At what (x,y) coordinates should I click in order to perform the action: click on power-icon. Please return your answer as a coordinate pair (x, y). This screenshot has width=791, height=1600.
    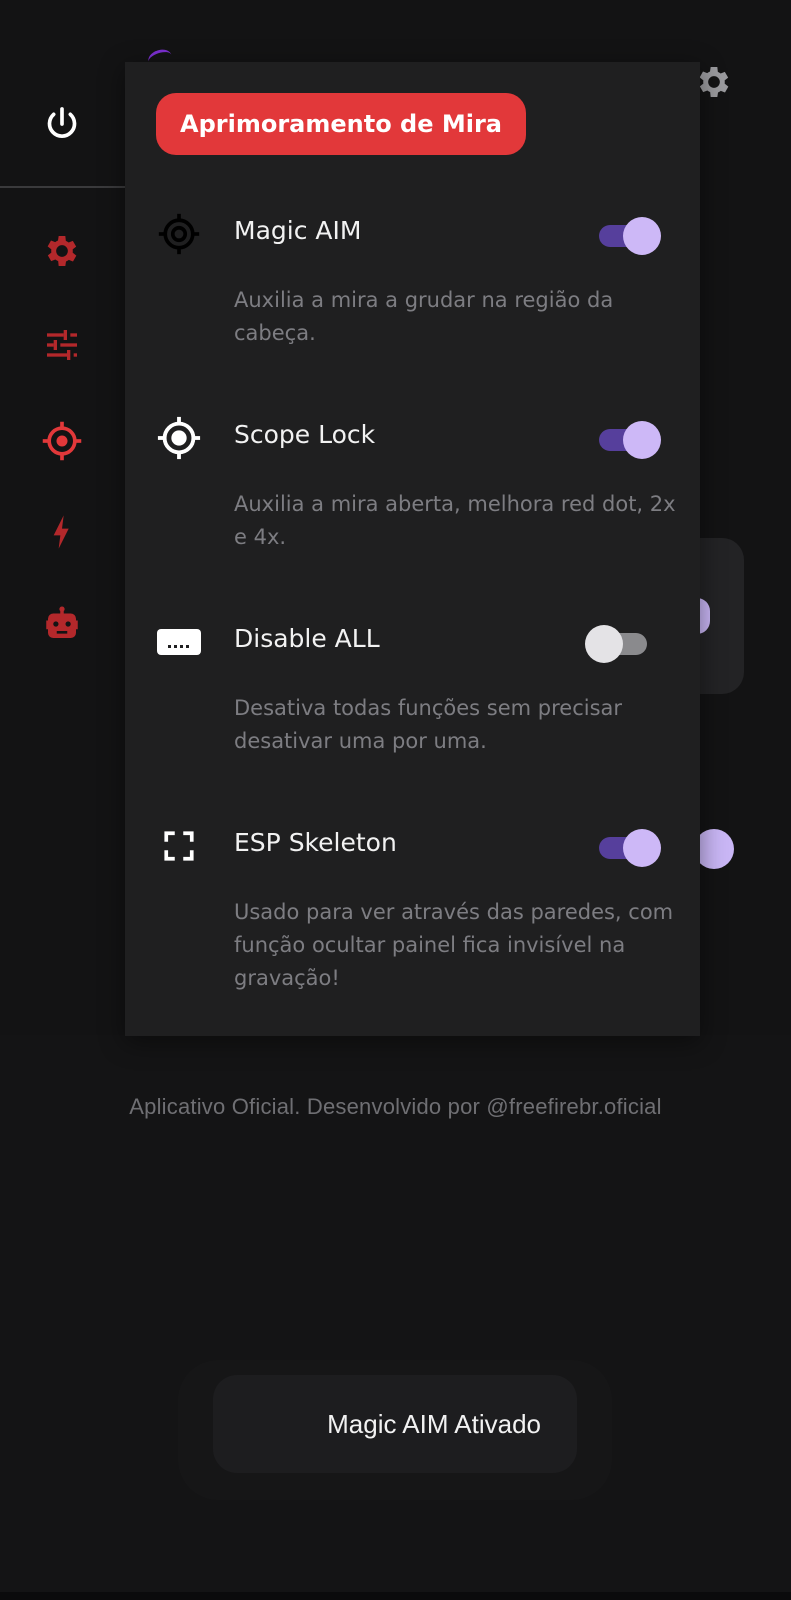
    Looking at the image, I should click on (62, 122).